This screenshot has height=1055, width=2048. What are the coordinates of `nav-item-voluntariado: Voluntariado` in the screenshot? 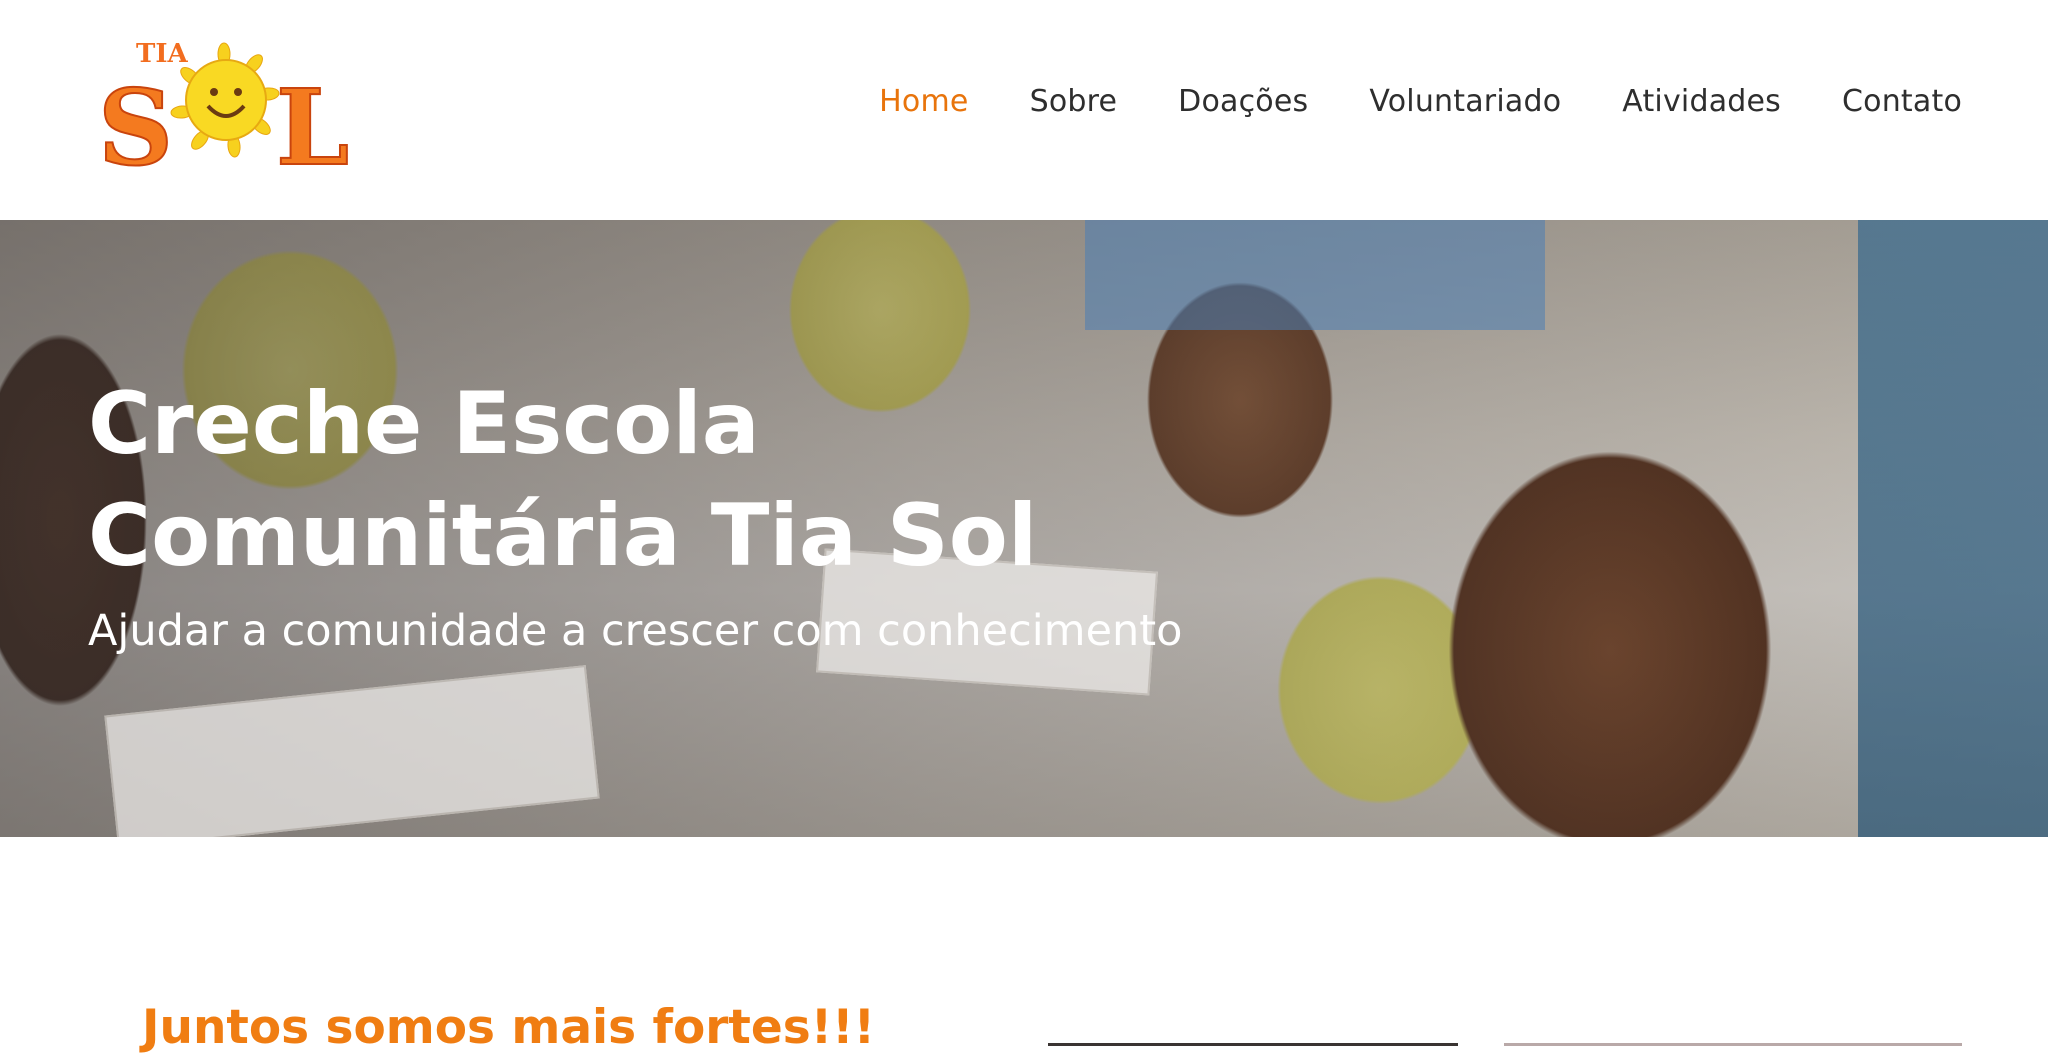 It's located at (1465, 101).